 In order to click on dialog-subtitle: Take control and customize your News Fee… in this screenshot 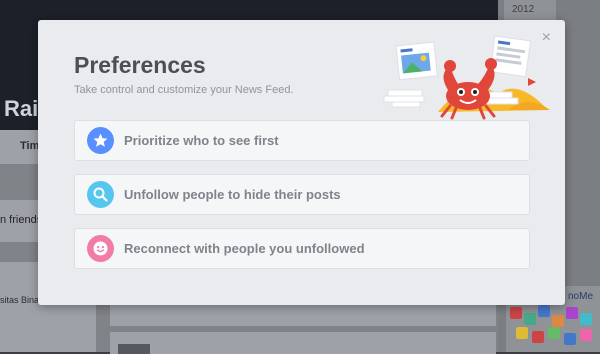, I will do `click(184, 90)`.